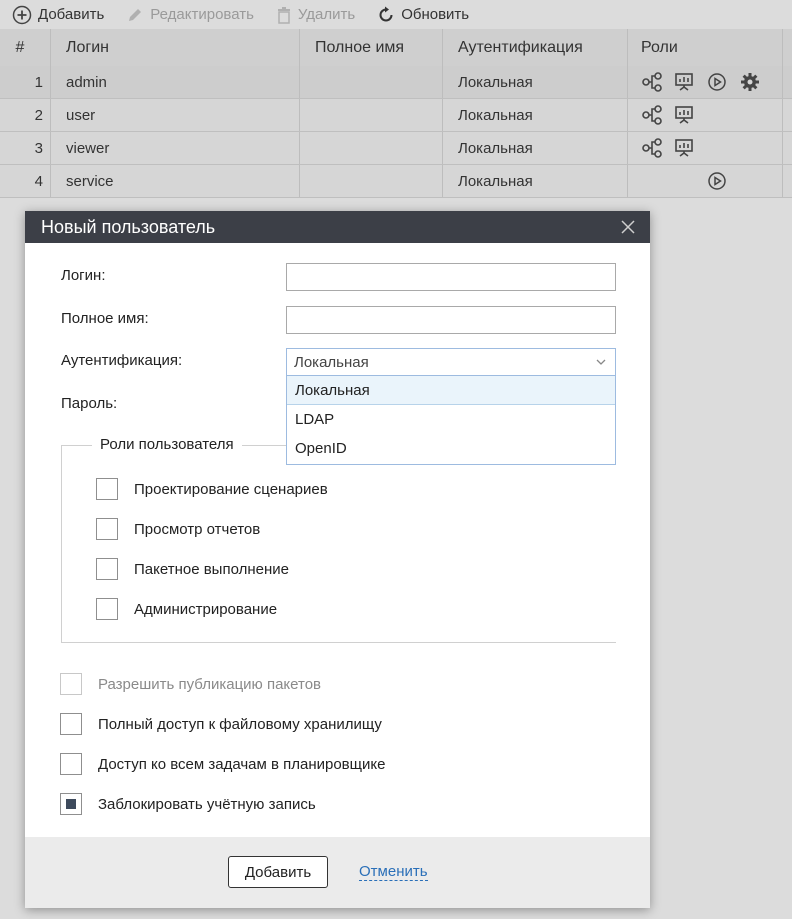  Describe the element at coordinates (175, 115) in the screenshot. I see `row-login: user` at that location.